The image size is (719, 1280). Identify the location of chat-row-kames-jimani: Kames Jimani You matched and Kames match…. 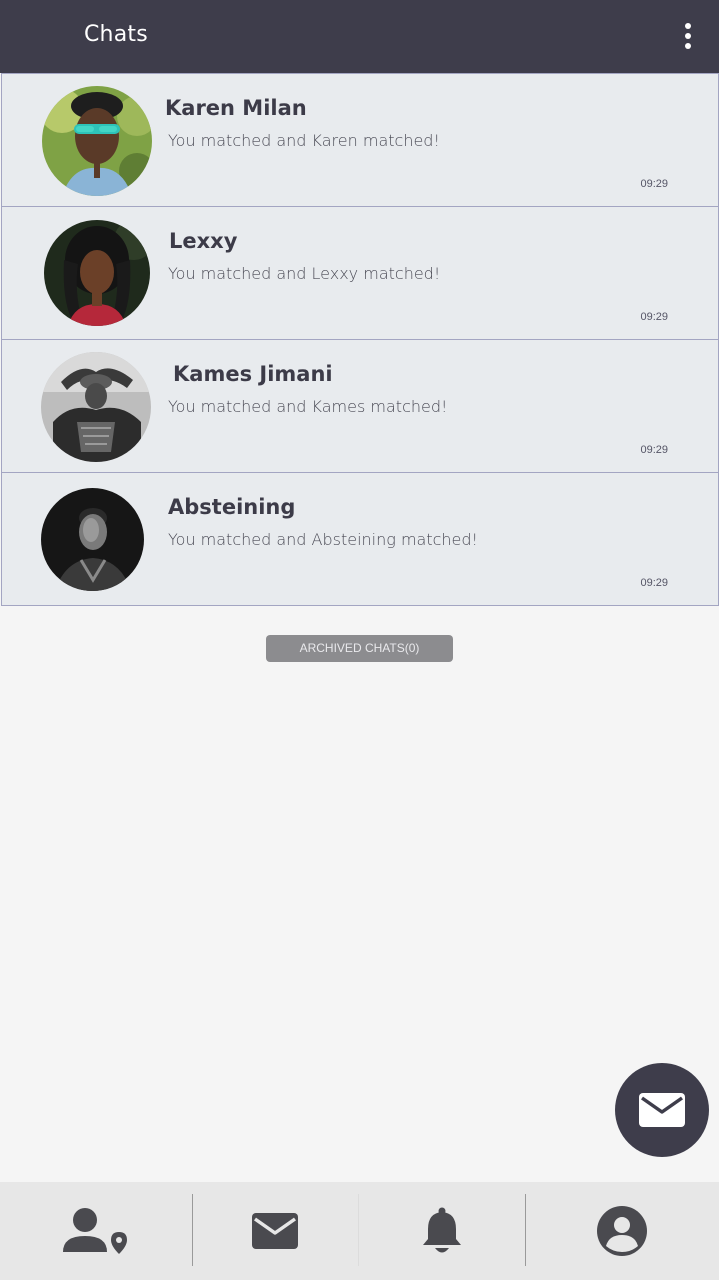
(360, 406).